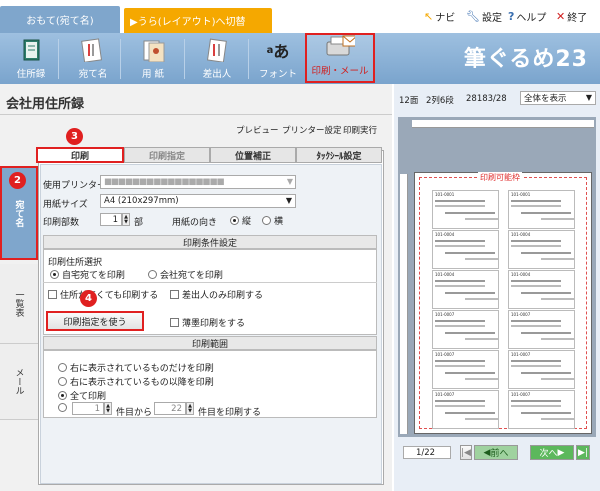 This screenshot has width=600, height=491. Describe the element at coordinates (108, 408) in the screenshot. I see `range-from-stepper: ▲ ▼` at that location.